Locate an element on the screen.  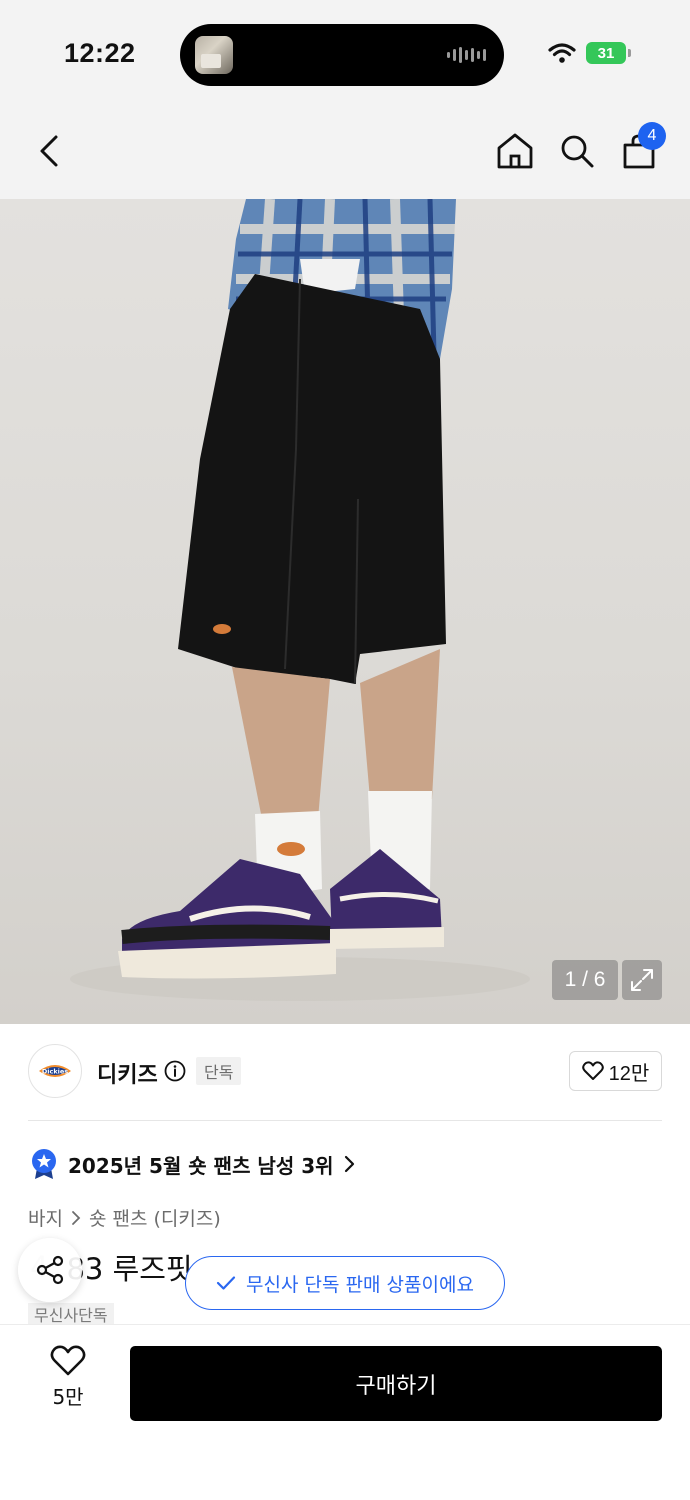
wishlist-count: 5만 is located at coordinates (68, 1397).